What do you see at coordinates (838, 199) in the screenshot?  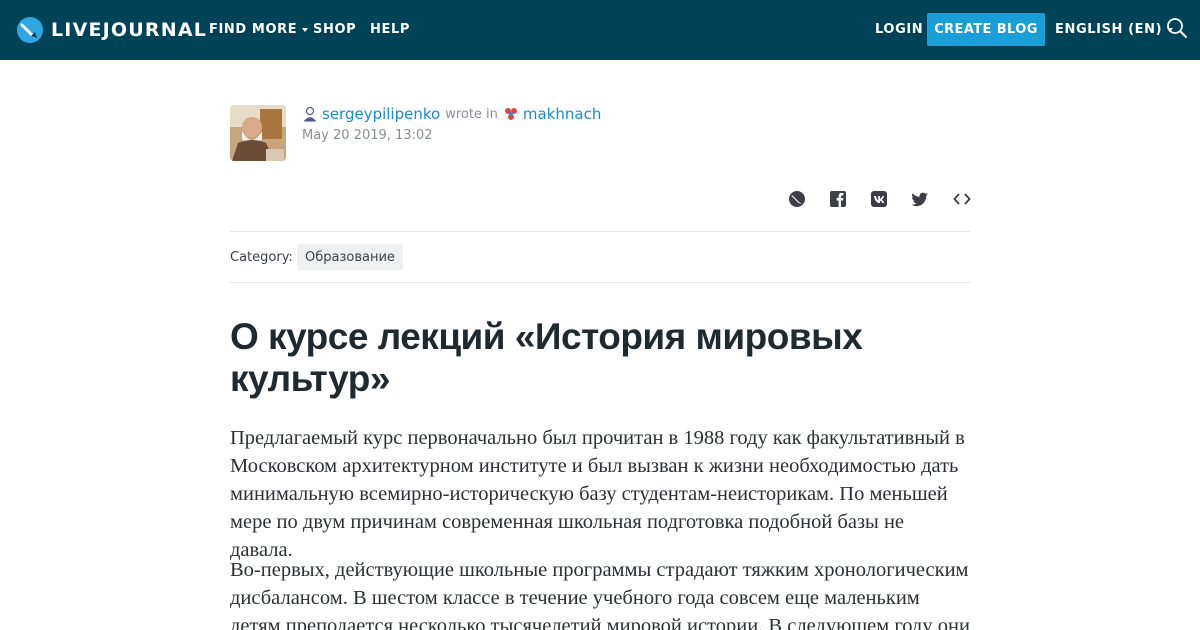 I see `facebook-icon` at bounding box center [838, 199].